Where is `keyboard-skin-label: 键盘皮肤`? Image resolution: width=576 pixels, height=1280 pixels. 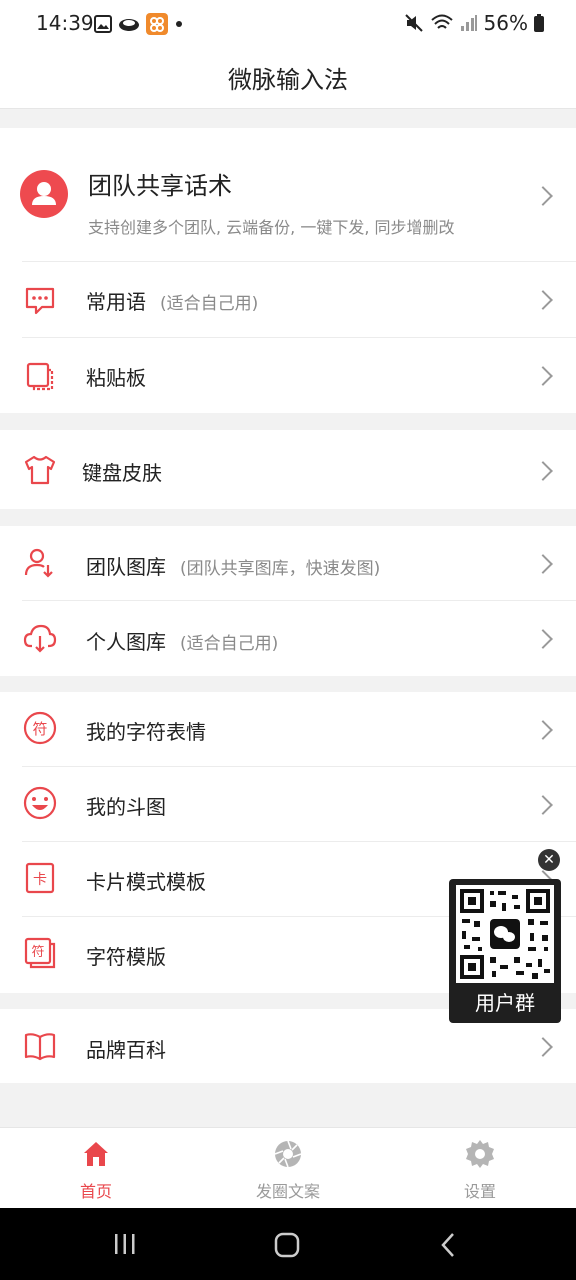 keyboard-skin-label: 键盘皮肤 is located at coordinates (122, 473).